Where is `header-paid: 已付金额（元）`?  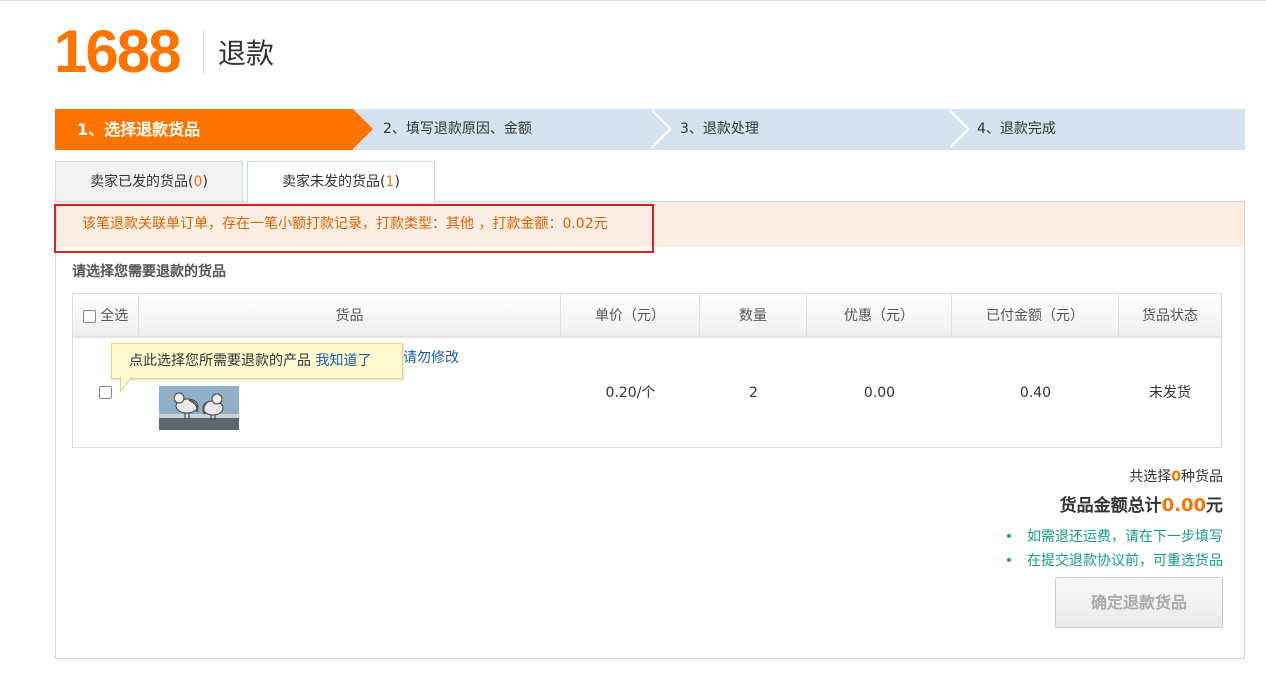
header-paid: 已付金额（元） is located at coordinates (1035, 316).